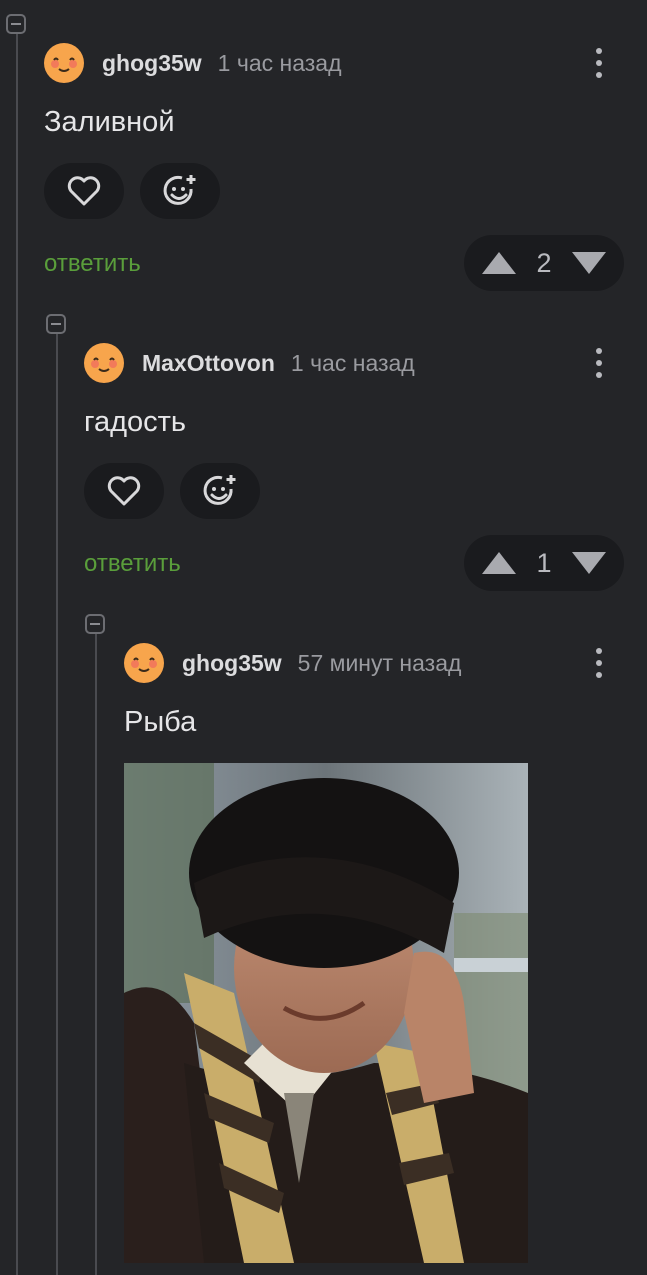  What do you see at coordinates (135, 422) in the screenshot?
I see `comment-text: гадость` at bounding box center [135, 422].